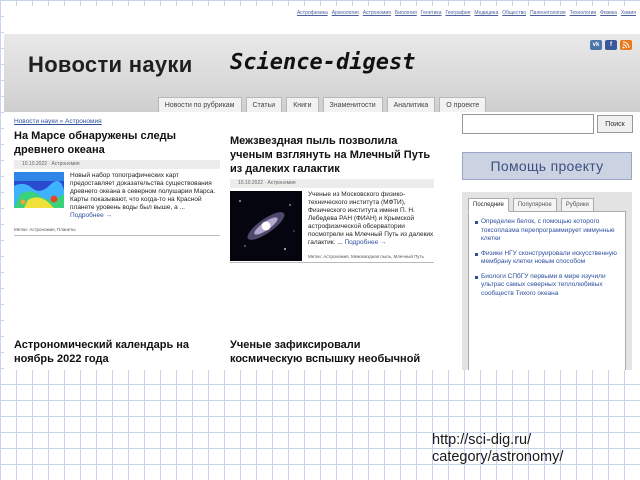 The height and width of the screenshot is (480, 640). I want to click on site-logo-subtitle: Science-digest, so click(322, 62).